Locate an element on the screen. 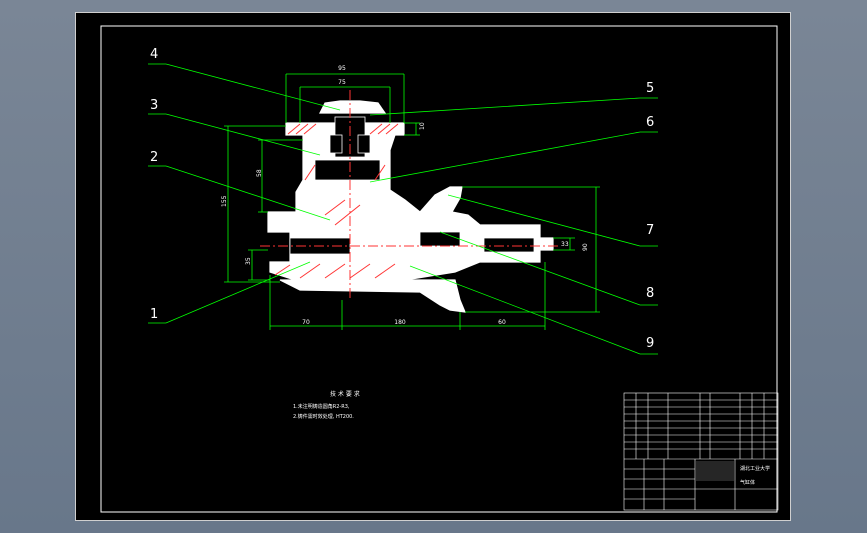 This screenshot has width=867, height=533. notes-title: 技 术 要 求 is located at coordinates (345, 394).